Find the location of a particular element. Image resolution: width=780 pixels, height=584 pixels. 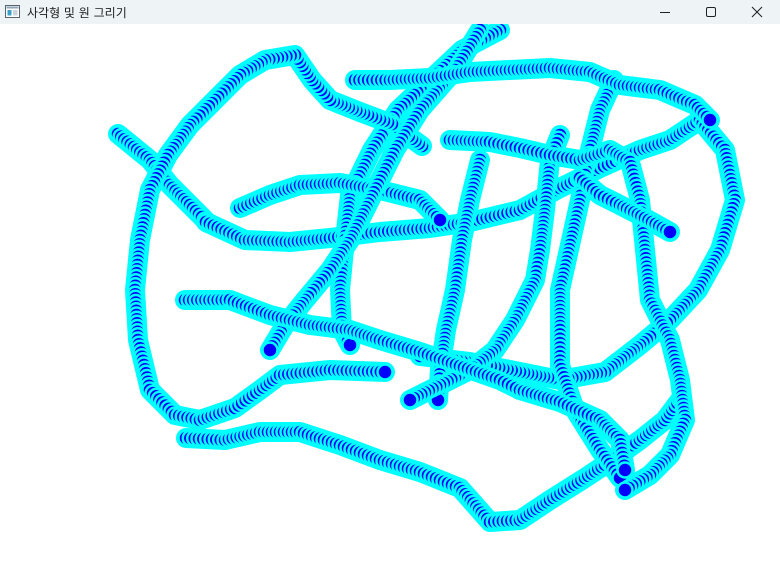

minimize-button is located at coordinates (665, 12).